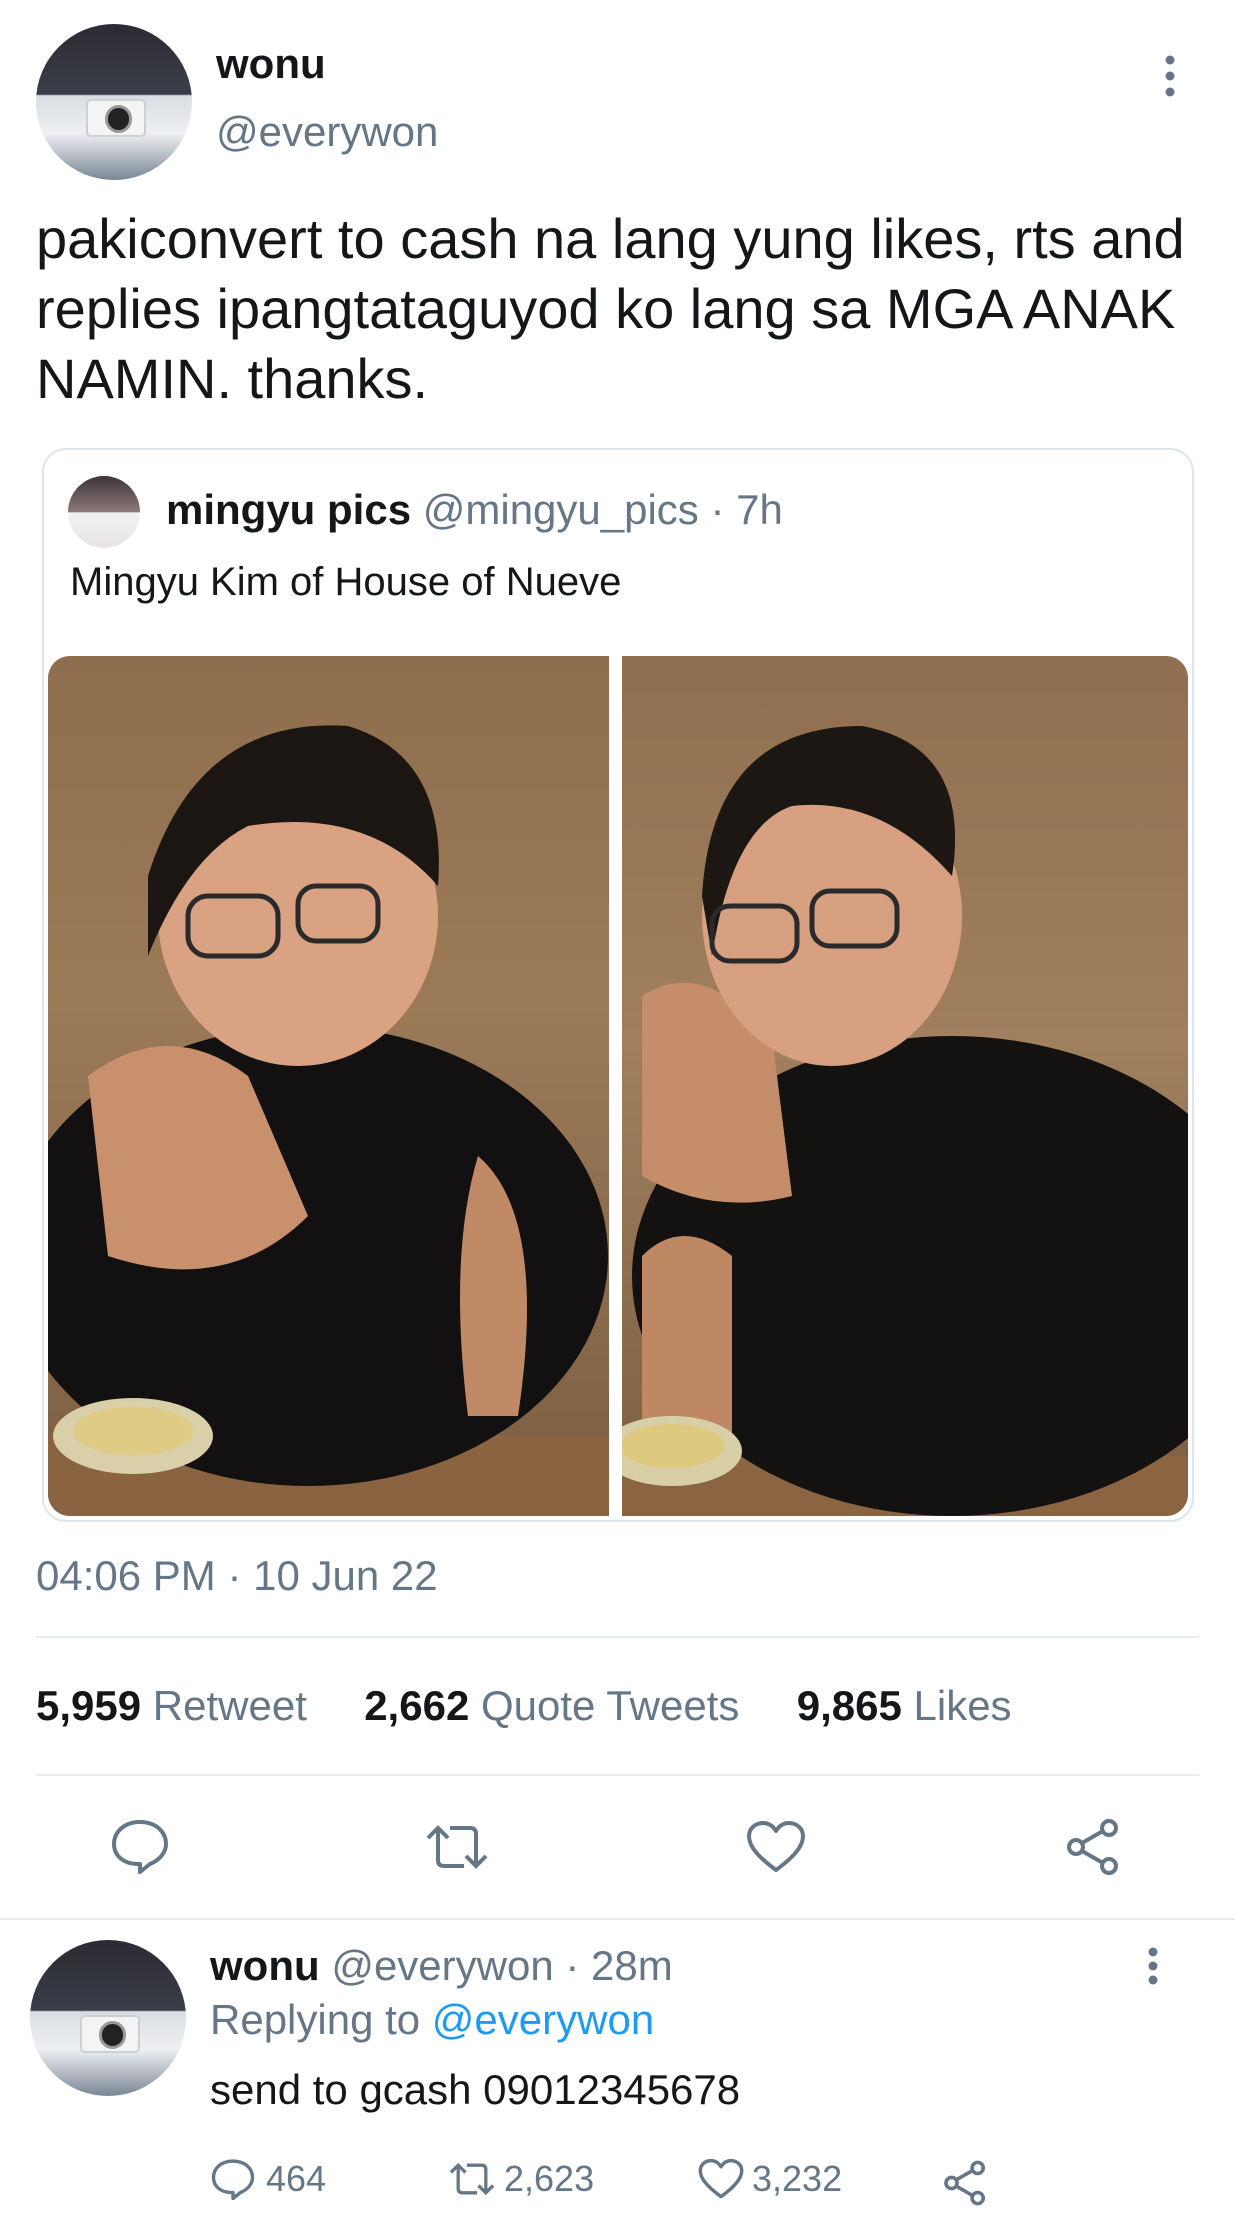 The width and height of the screenshot is (1235, 2233). What do you see at coordinates (271, 64) in the screenshot?
I see `author-name: wonu` at bounding box center [271, 64].